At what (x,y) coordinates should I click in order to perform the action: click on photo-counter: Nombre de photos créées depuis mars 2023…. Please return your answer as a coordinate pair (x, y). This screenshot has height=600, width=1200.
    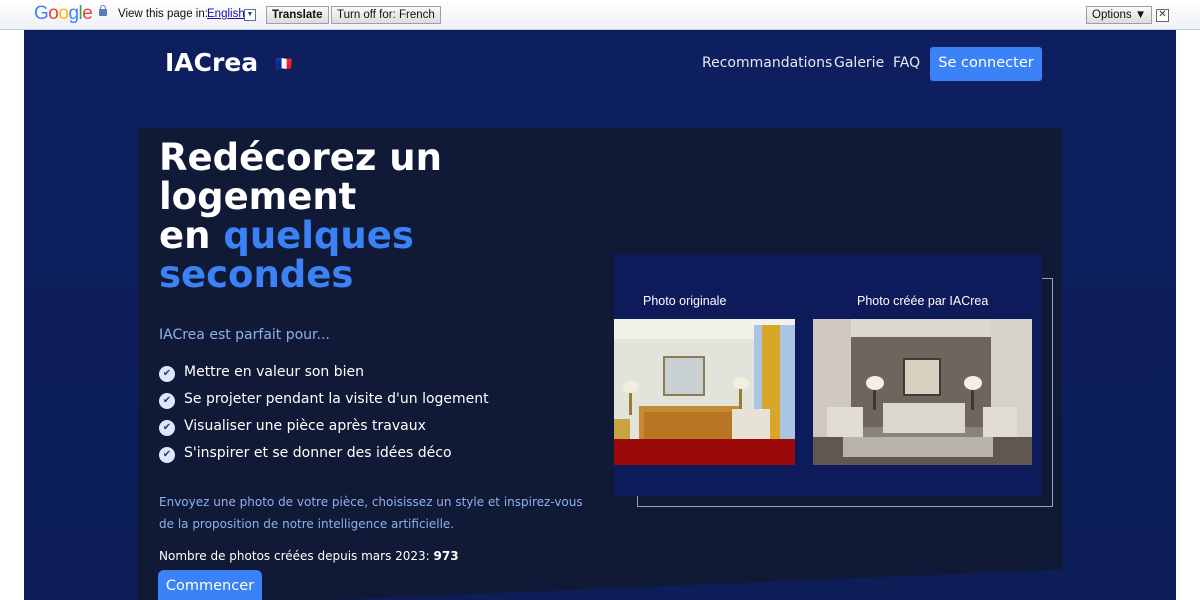
    Looking at the image, I should click on (309, 556).